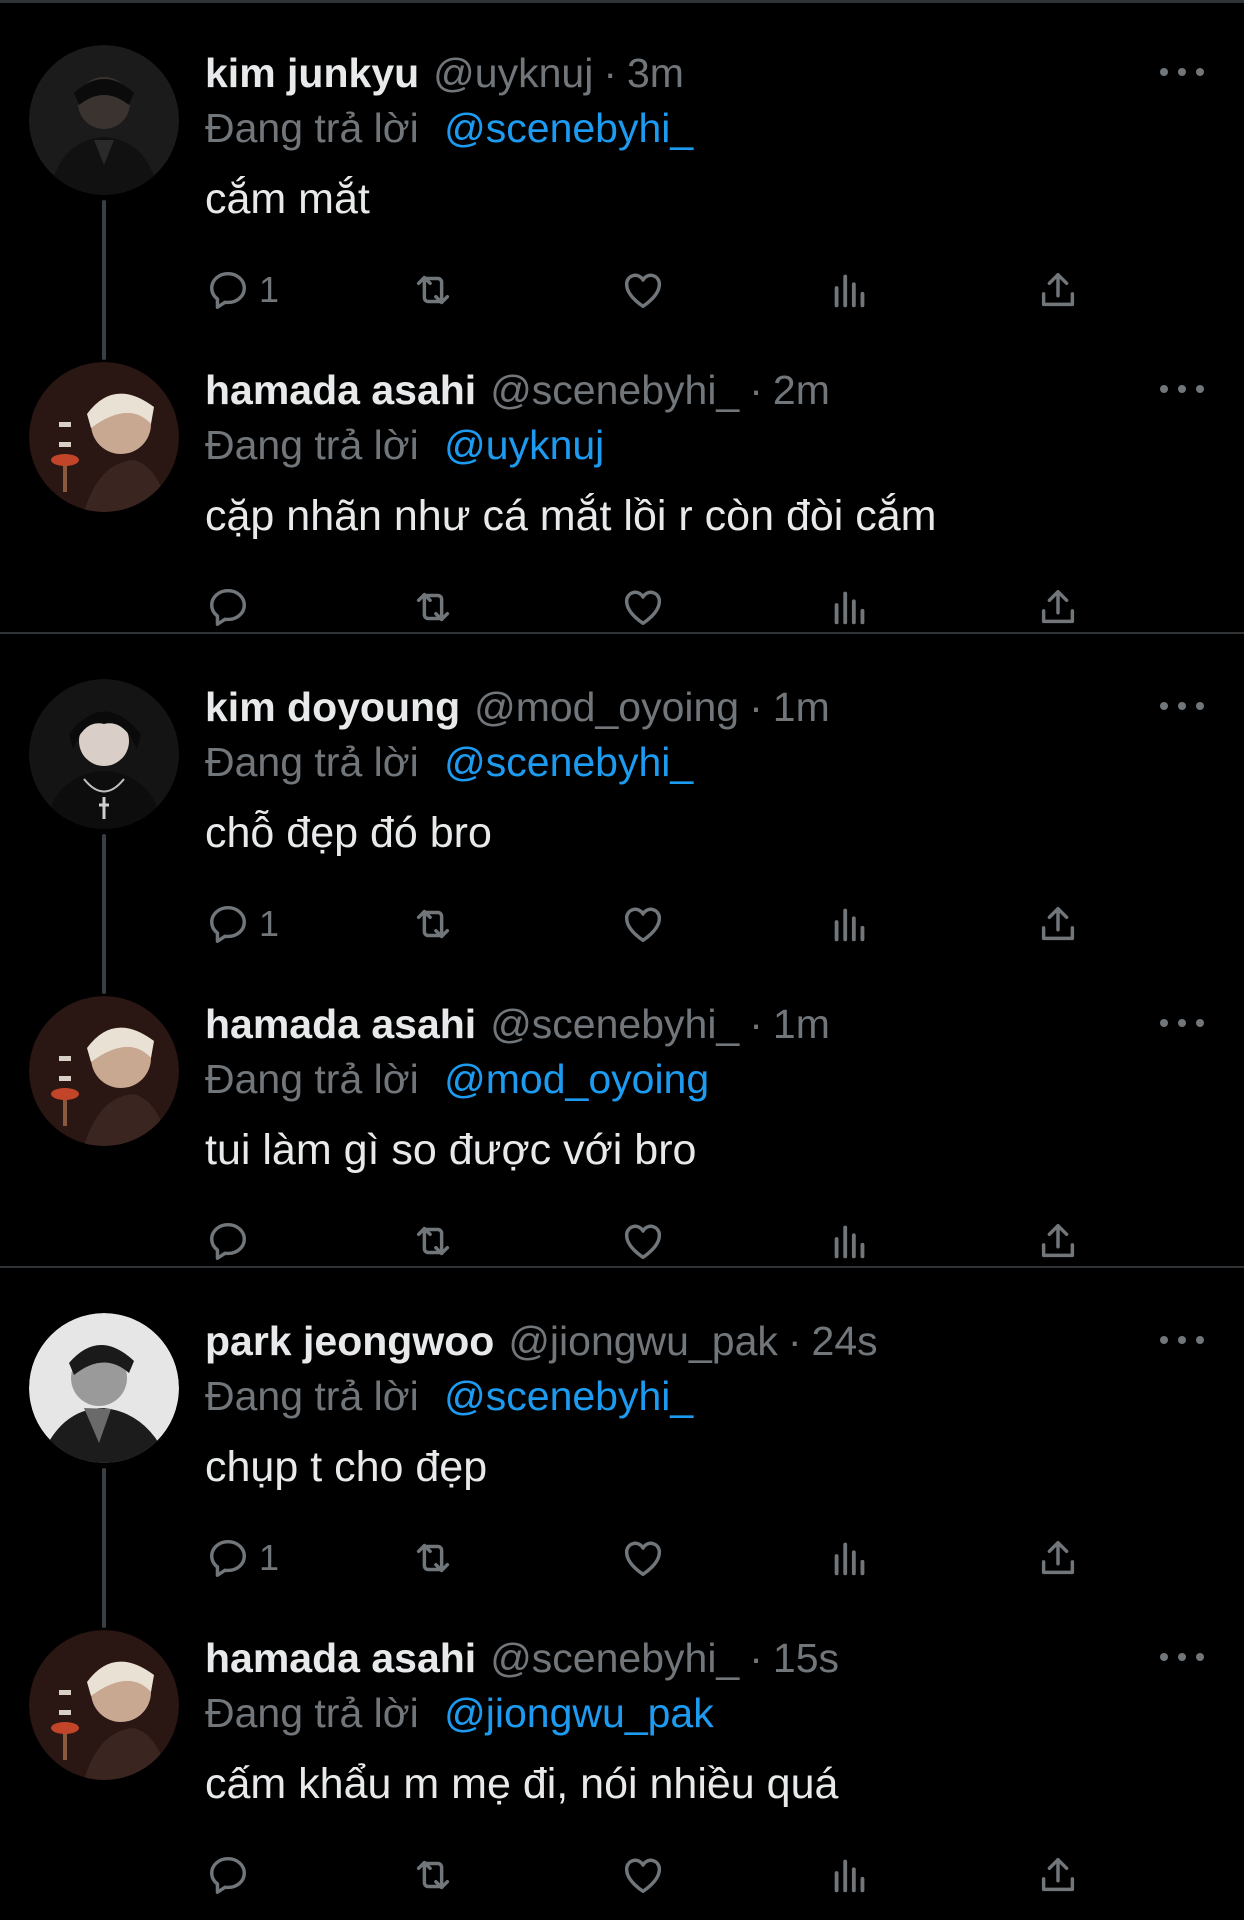 This screenshot has width=1244, height=1920. What do you see at coordinates (349, 1341) in the screenshot?
I see `display-name: park jeongwoo` at bounding box center [349, 1341].